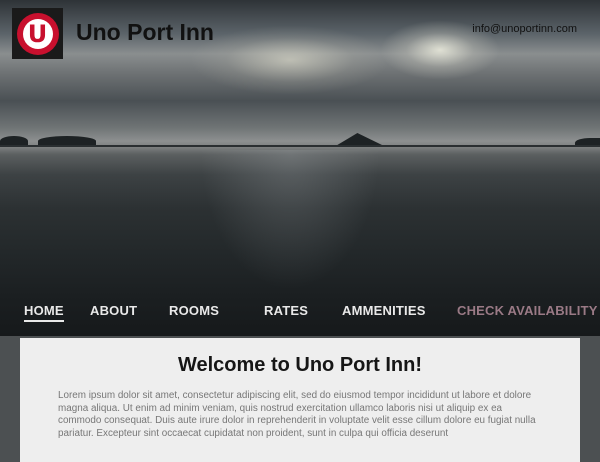  I want to click on uno-logo-icon: U, so click(37, 33).